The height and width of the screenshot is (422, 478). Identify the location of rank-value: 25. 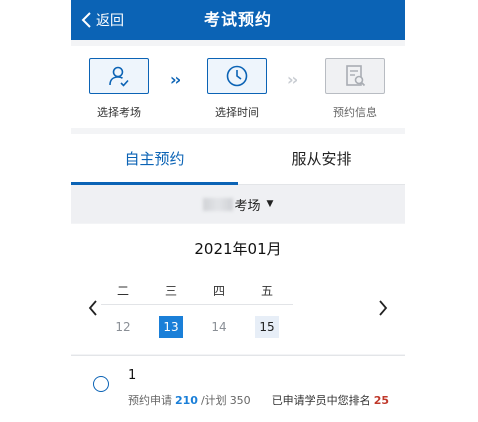
(381, 400).